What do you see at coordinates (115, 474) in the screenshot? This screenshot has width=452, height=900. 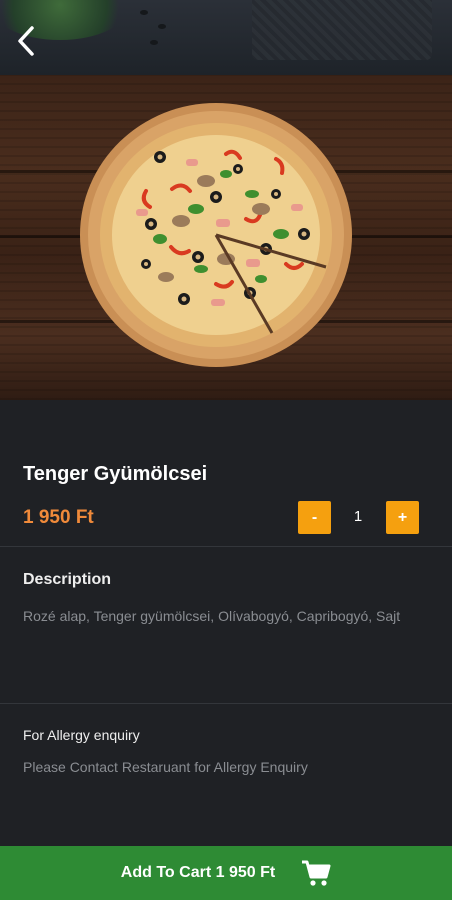 I see `product-name: Tenger Gyümölcsei` at bounding box center [115, 474].